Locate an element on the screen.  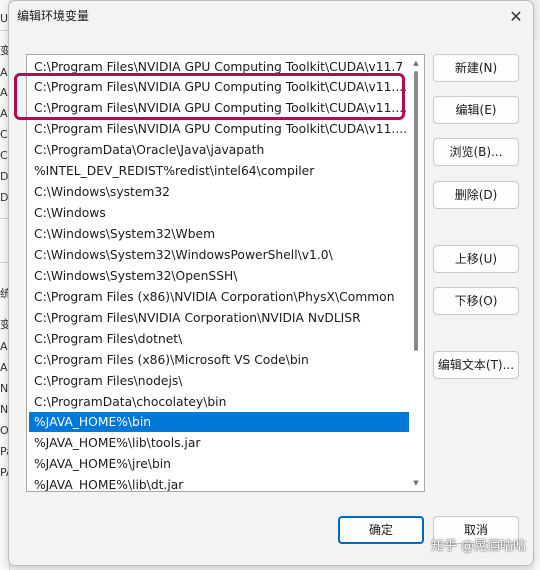
path-list-item: C:\Program Files\nodejs\ is located at coordinates (219, 381).